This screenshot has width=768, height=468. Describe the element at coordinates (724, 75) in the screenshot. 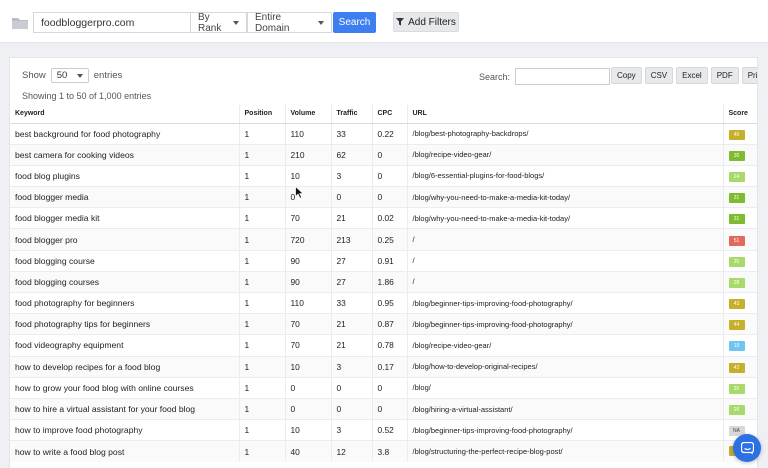

I see `pdf-button: PDF` at that location.